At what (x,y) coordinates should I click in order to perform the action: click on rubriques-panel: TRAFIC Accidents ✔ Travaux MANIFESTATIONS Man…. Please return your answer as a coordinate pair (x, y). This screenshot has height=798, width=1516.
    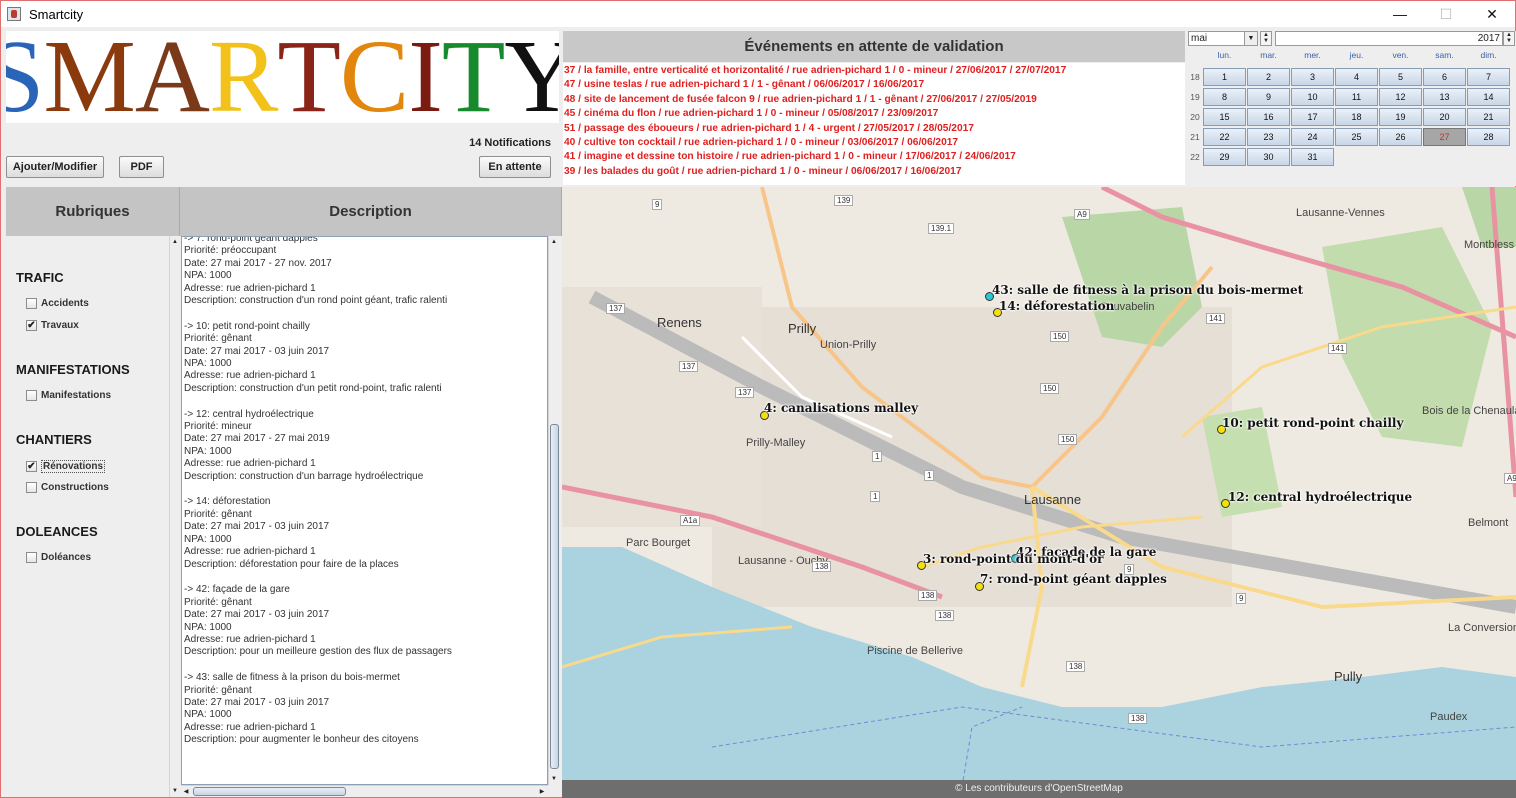
    Looking at the image, I should click on (87, 515).